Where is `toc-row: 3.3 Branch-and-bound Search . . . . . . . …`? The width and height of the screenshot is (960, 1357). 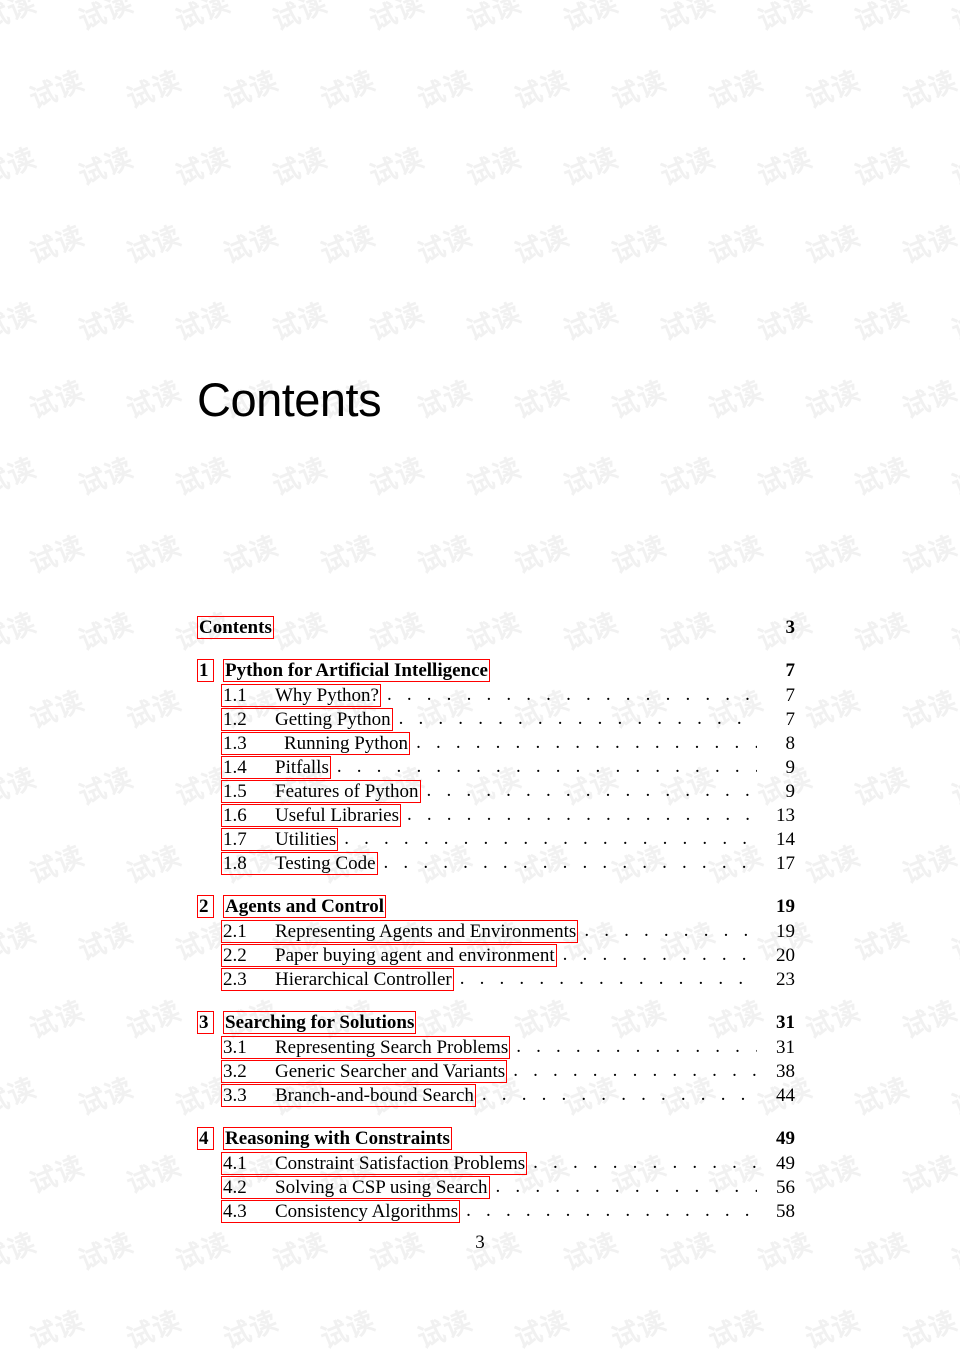
toc-row: 3.3 Branch-and-bound Search . . . . . . . … is located at coordinates (496, 1096).